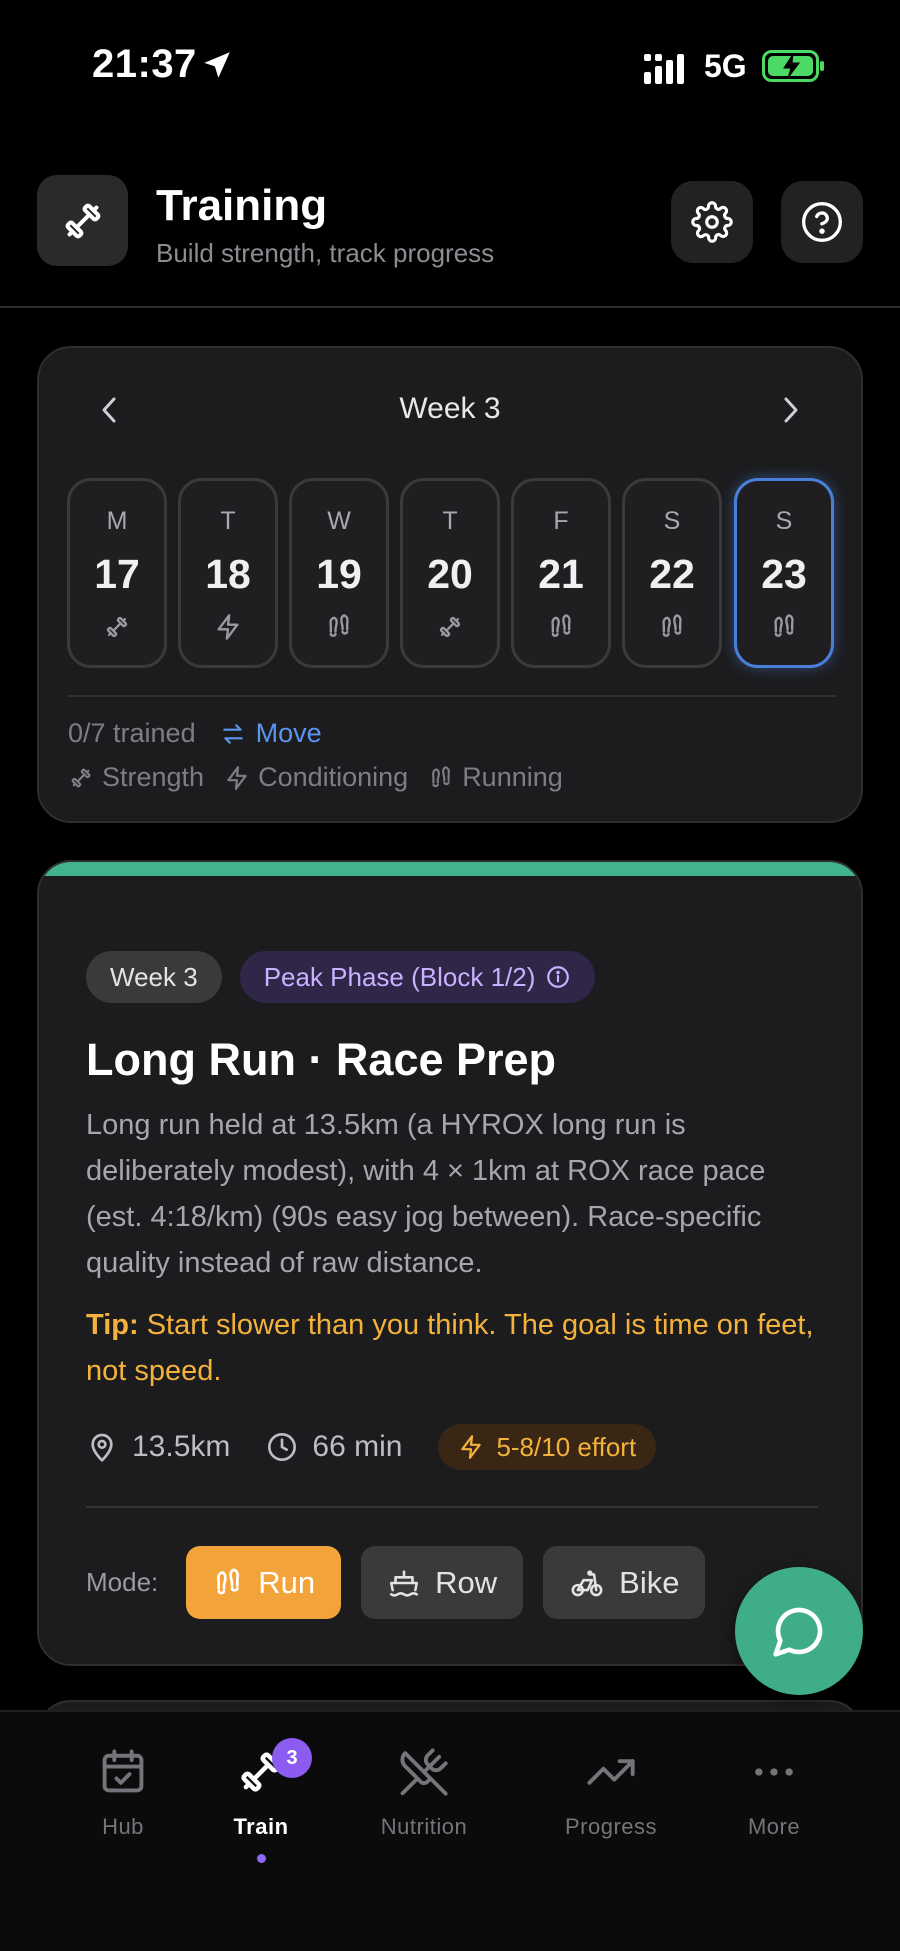  Describe the element at coordinates (611, 1772) in the screenshot. I see `trending-up-icon` at that location.